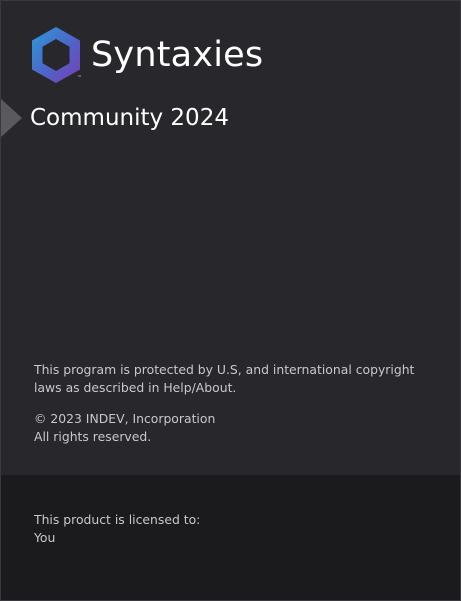 The height and width of the screenshot is (601, 461). Describe the element at coordinates (11, 118) in the screenshot. I see `triangle-marker-icon` at that location.